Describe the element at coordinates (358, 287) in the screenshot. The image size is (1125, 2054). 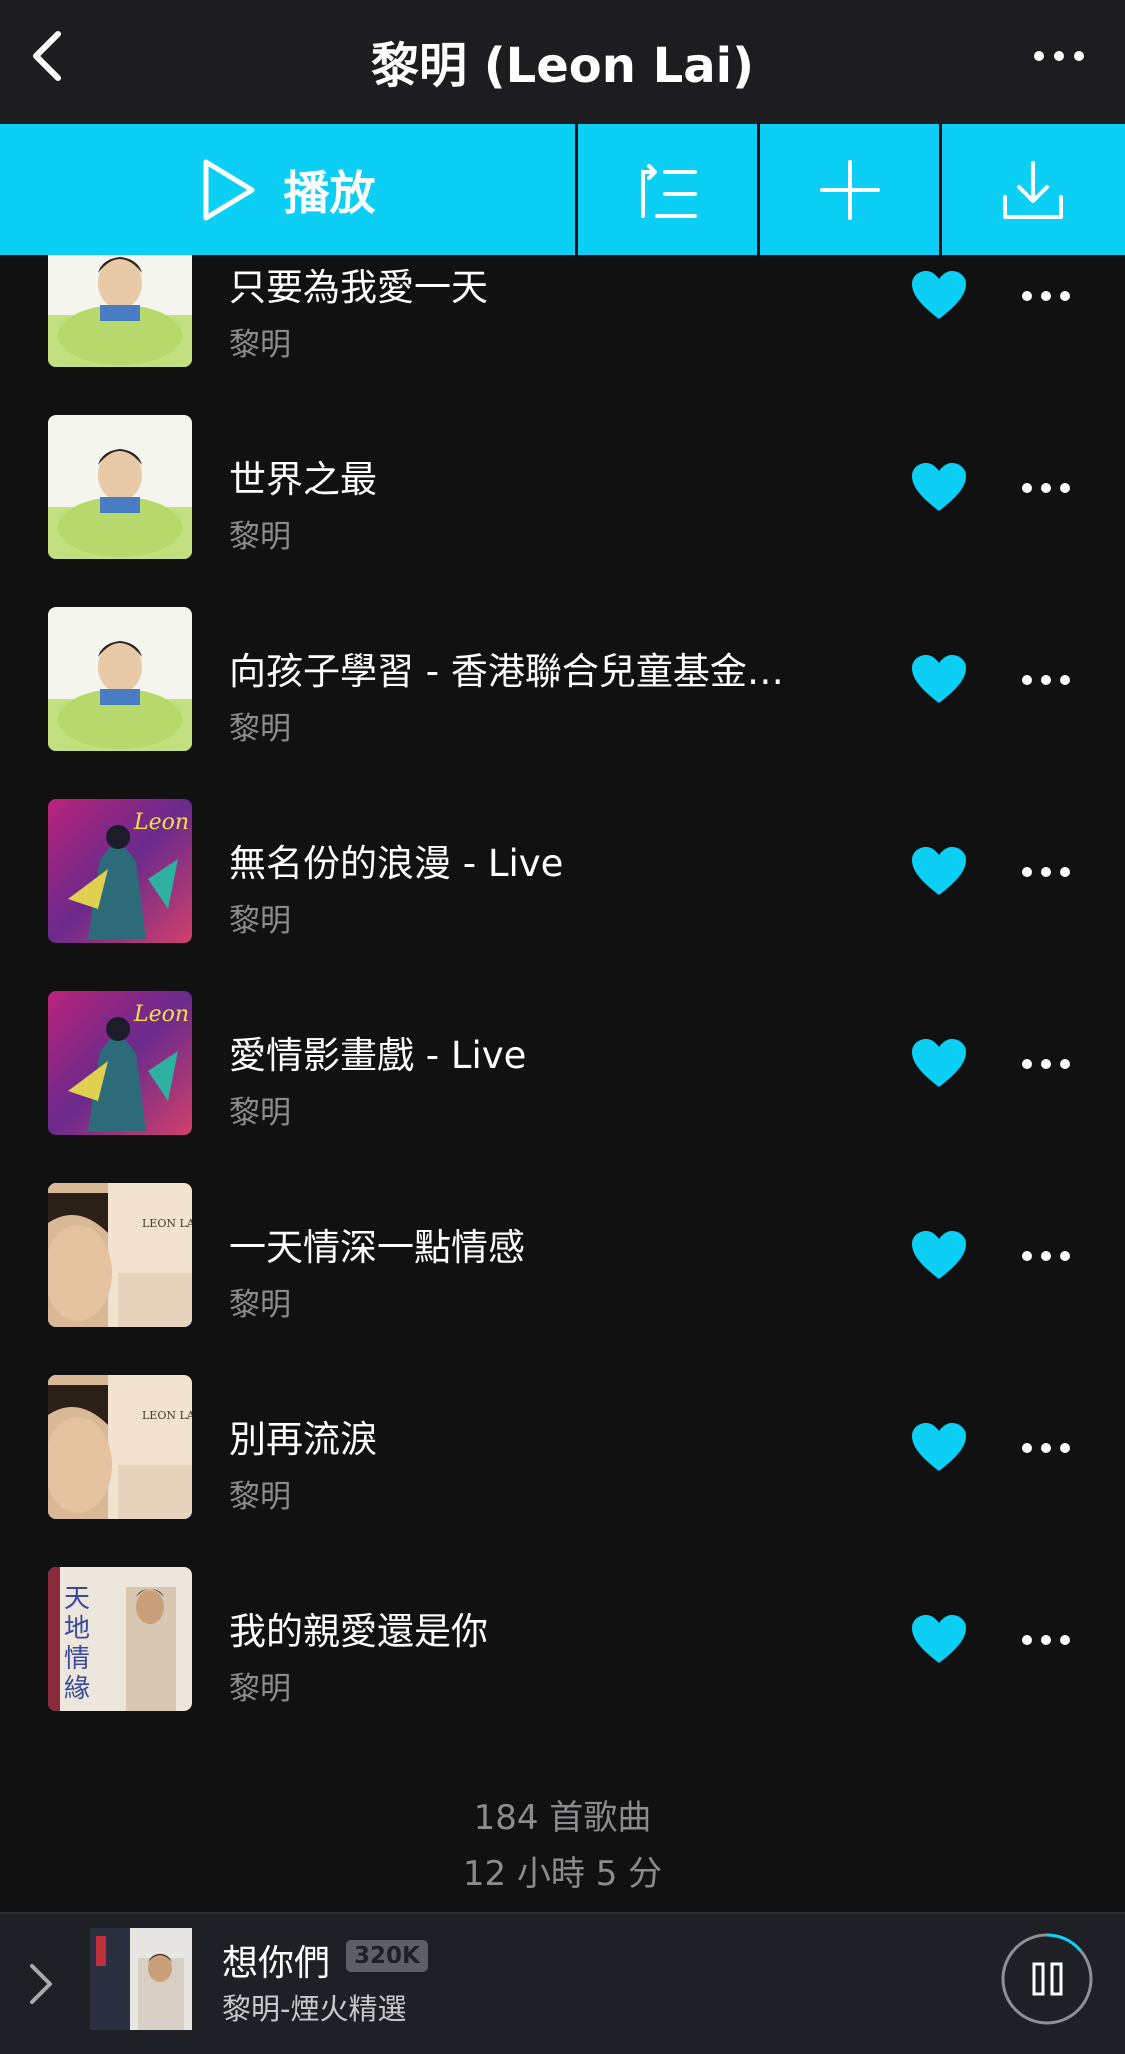
I see `song-title: 只要為我愛一天` at that location.